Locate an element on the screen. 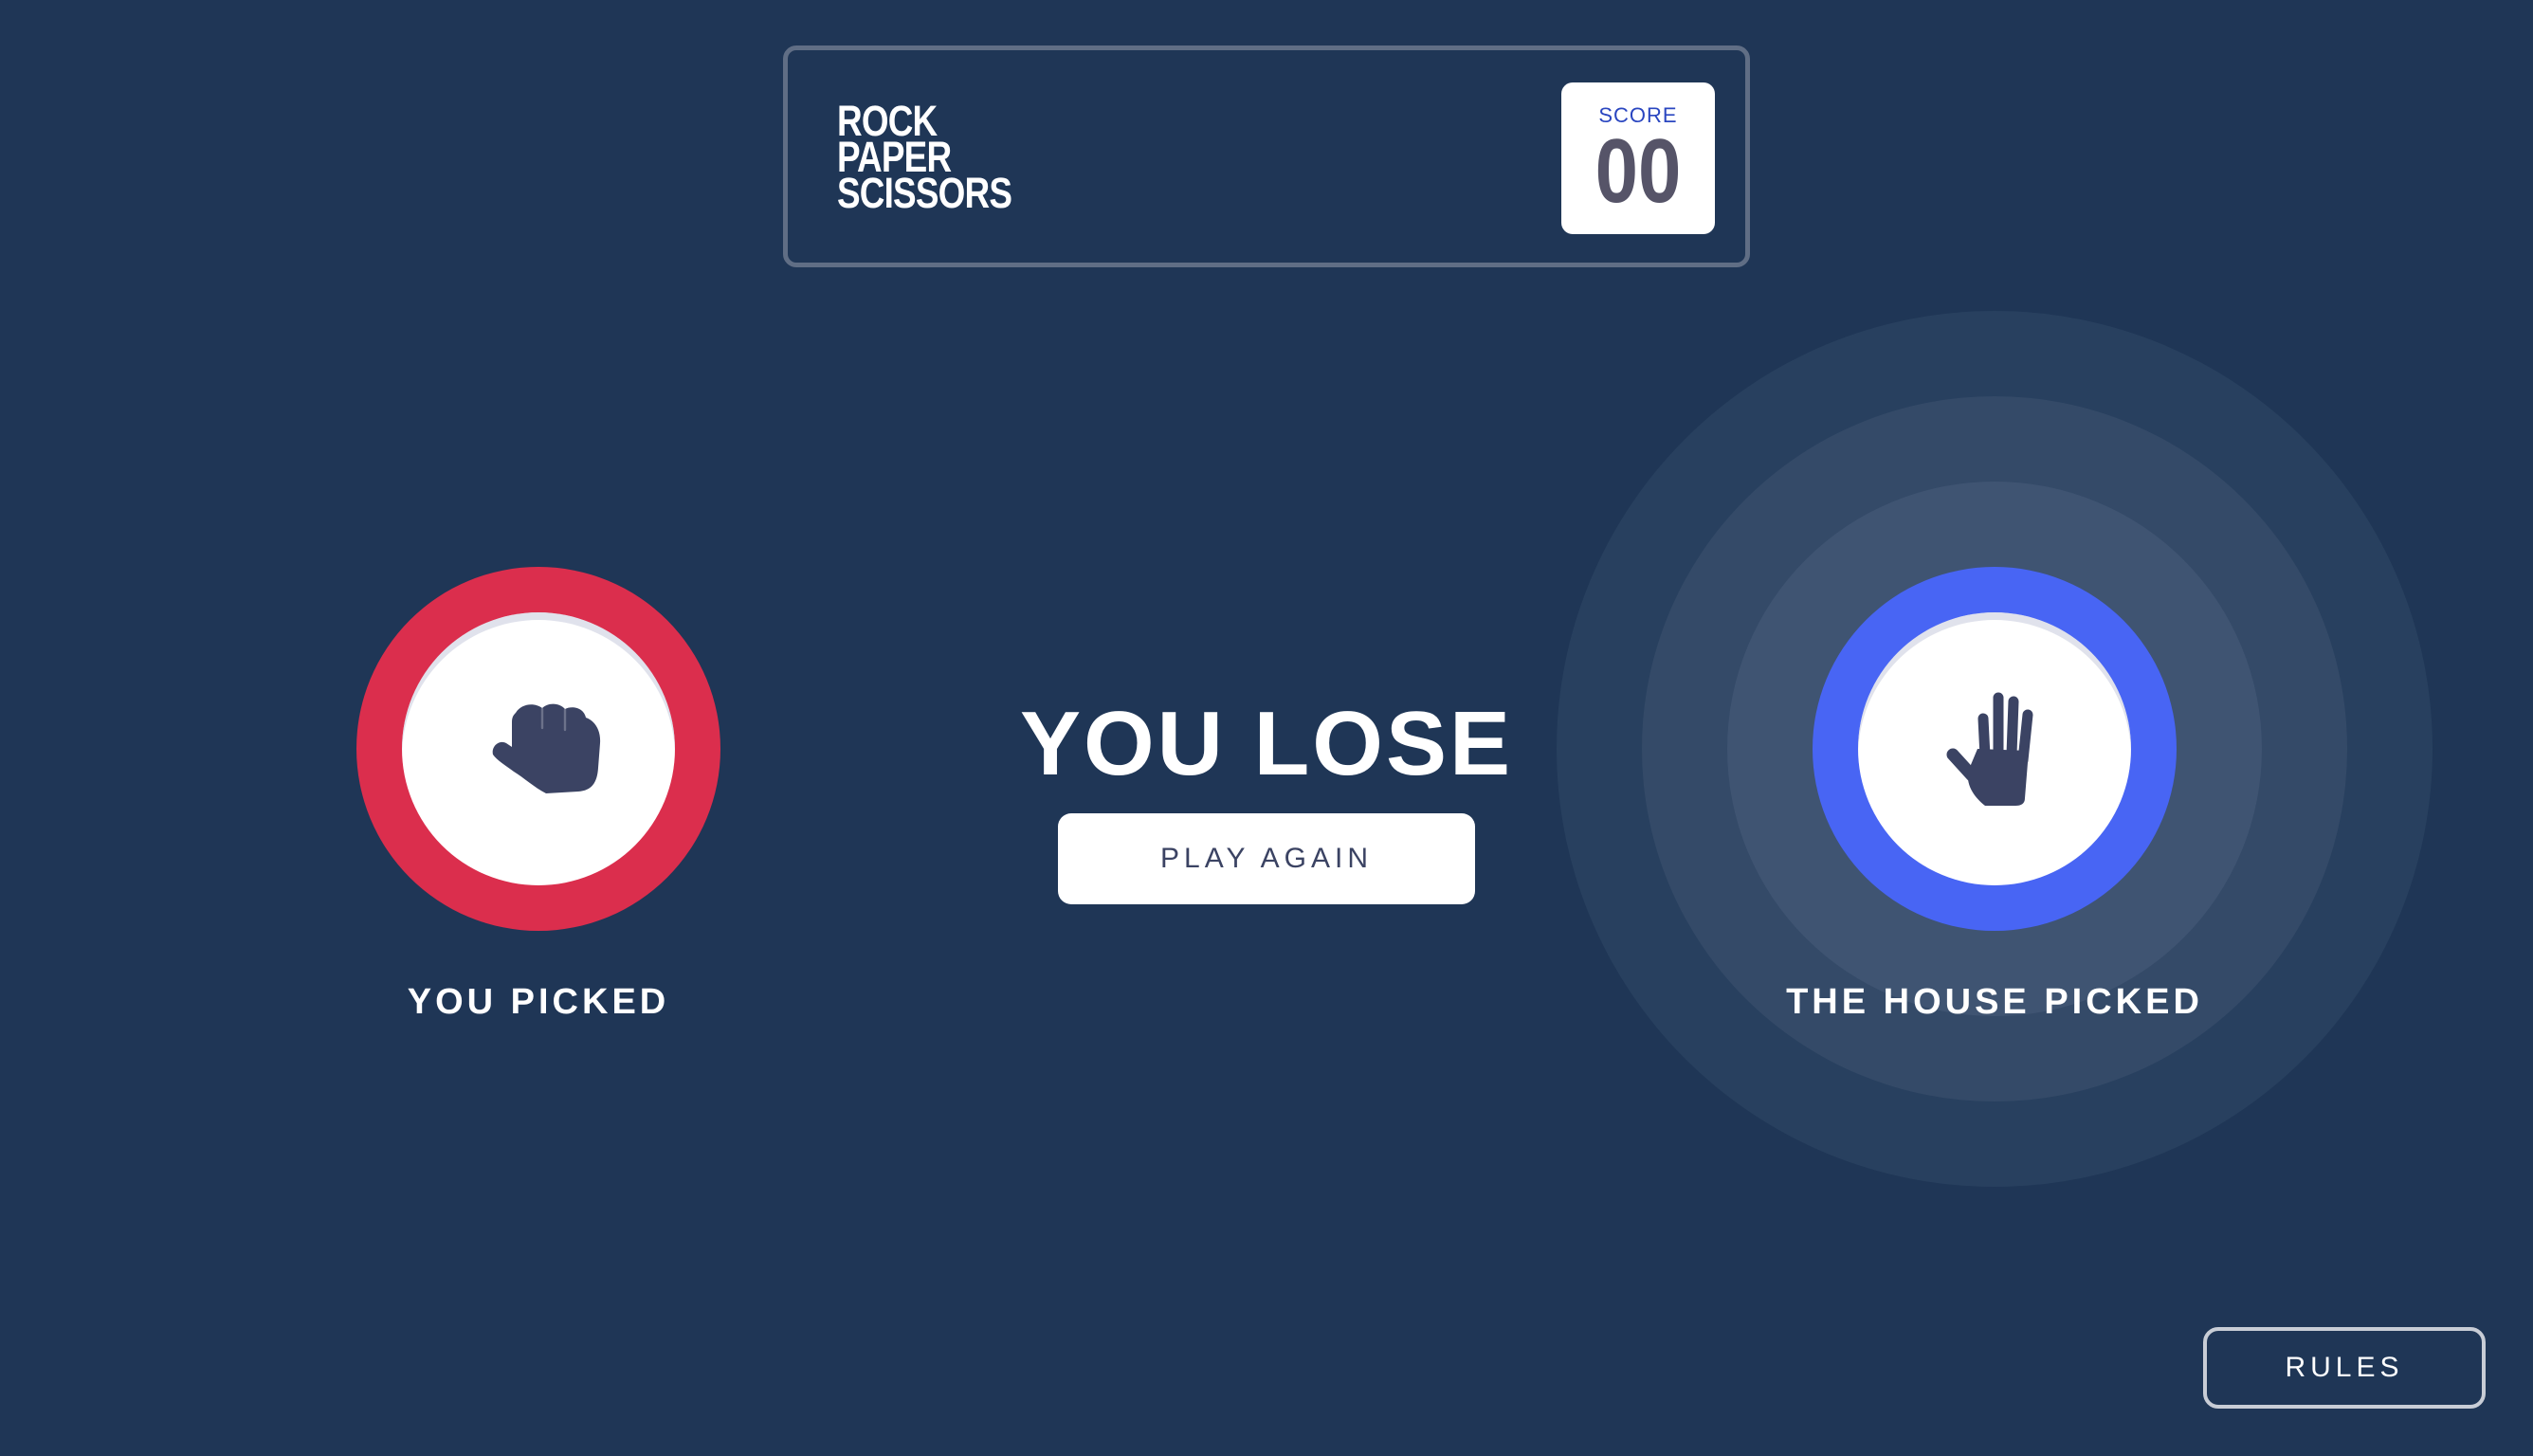  scoreboard-header: ROCK PAPER SCISSORS SCORE 00 is located at coordinates (1267, 156).